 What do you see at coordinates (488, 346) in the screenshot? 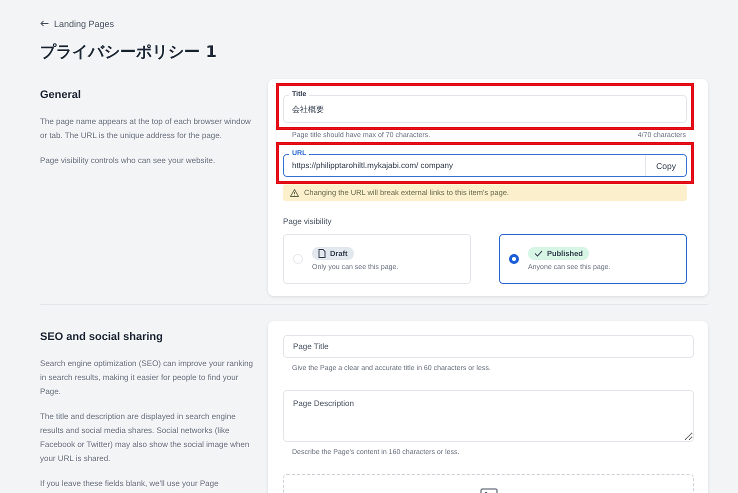
I see `page-title-field: Page Title` at bounding box center [488, 346].